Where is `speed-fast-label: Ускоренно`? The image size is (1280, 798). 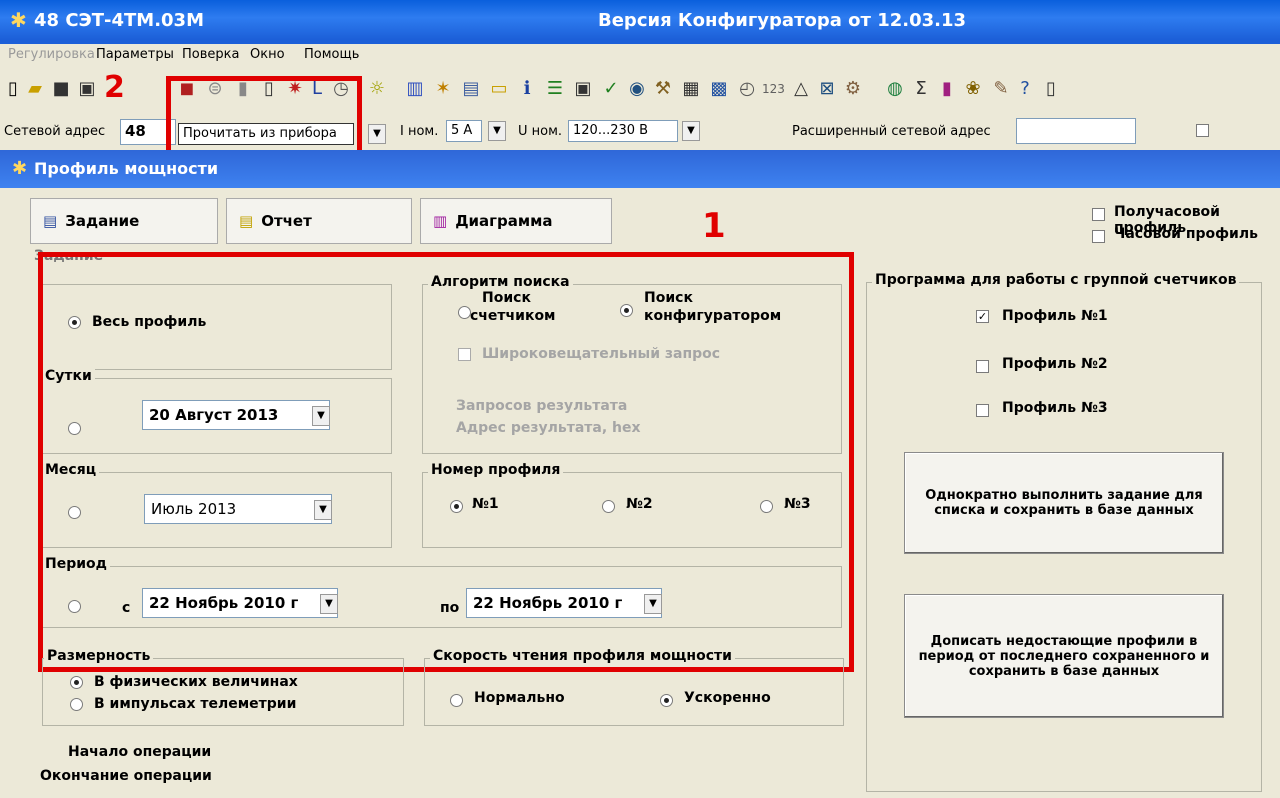
speed-fast-label: Ускоренно is located at coordinates (727, 698).